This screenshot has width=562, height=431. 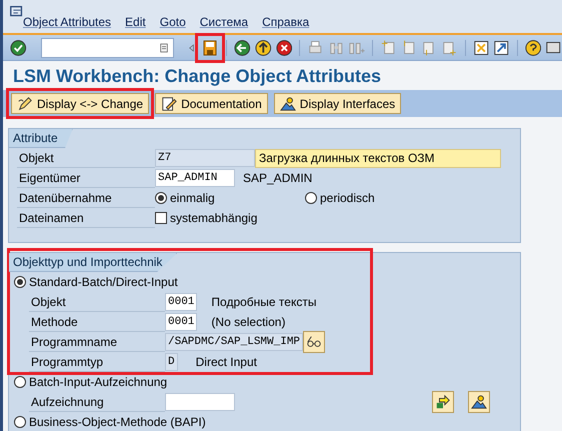 I want to click on checkbox-option: systemabhängig, so click(x=206, y=218).